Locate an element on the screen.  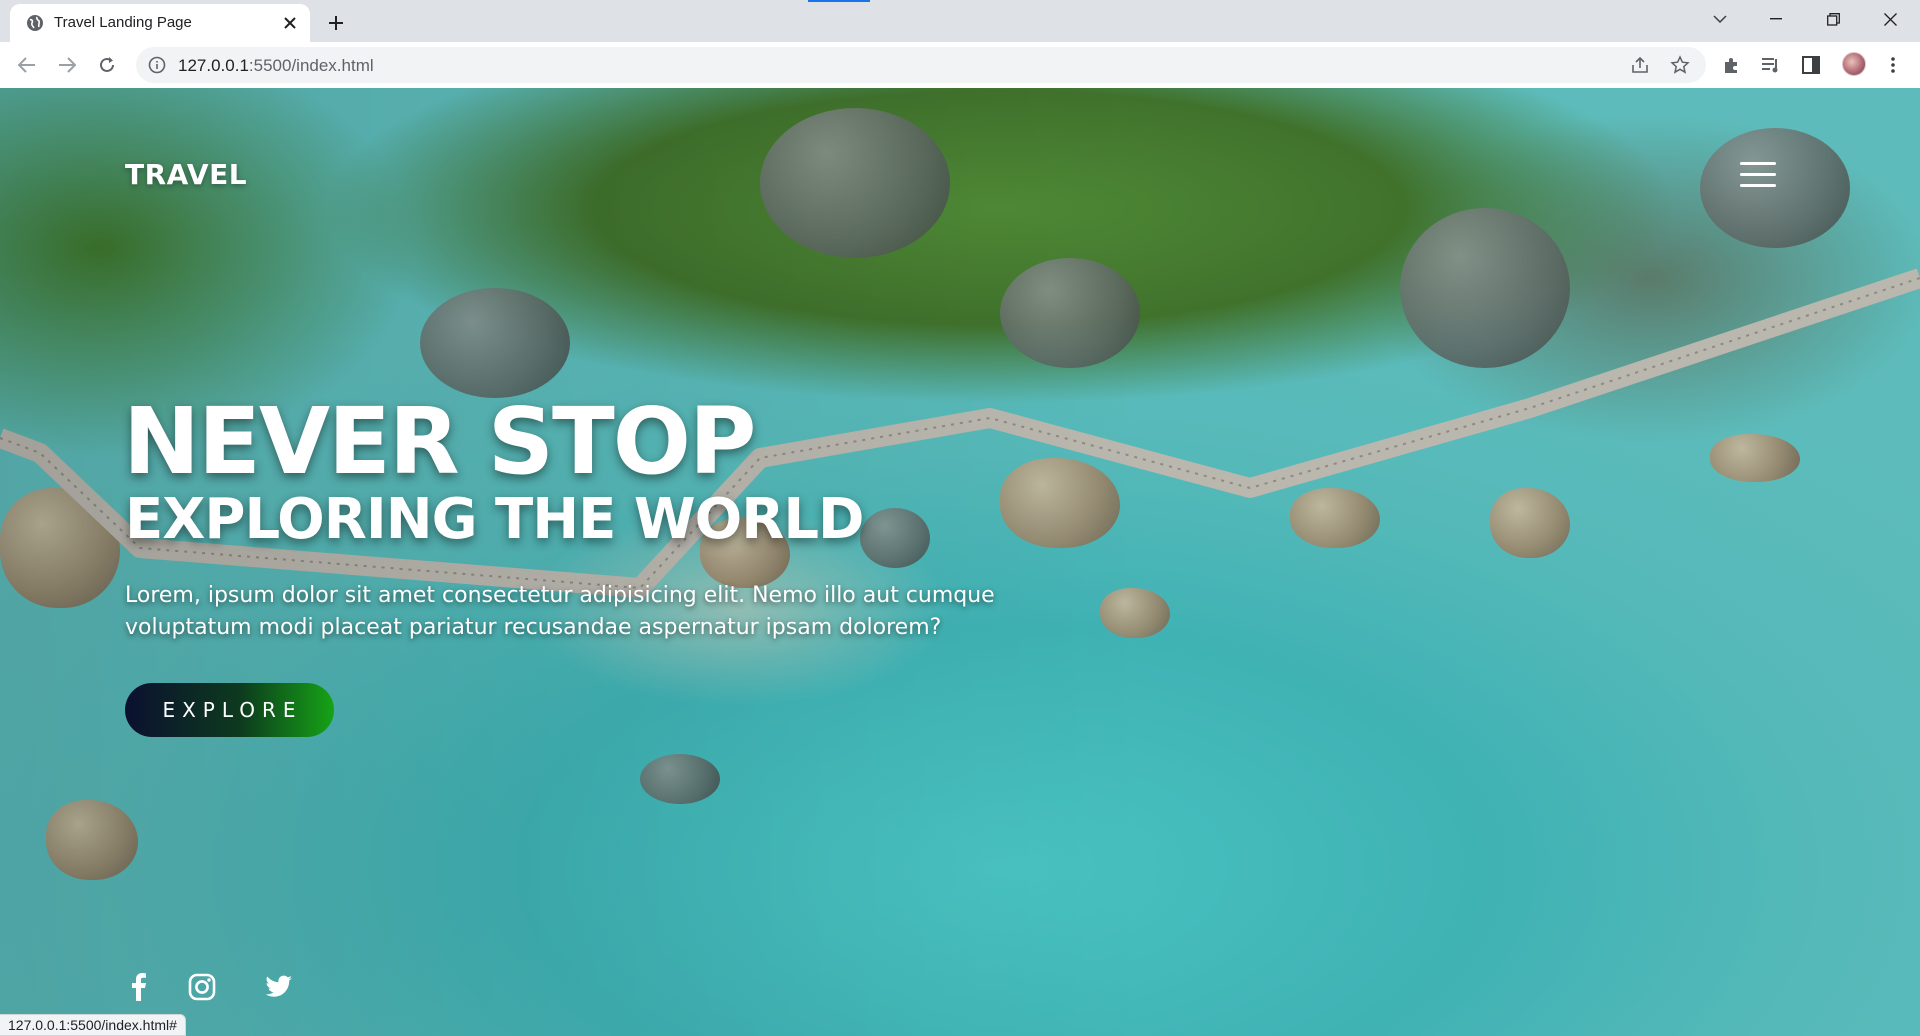
profile-avatar is located at coordinates (1854, 64).